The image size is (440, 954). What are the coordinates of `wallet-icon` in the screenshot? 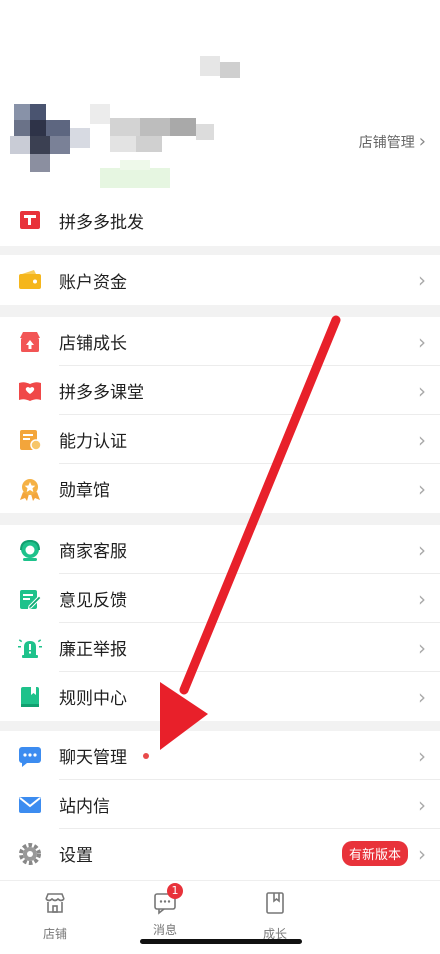 It's located at (30, 279).